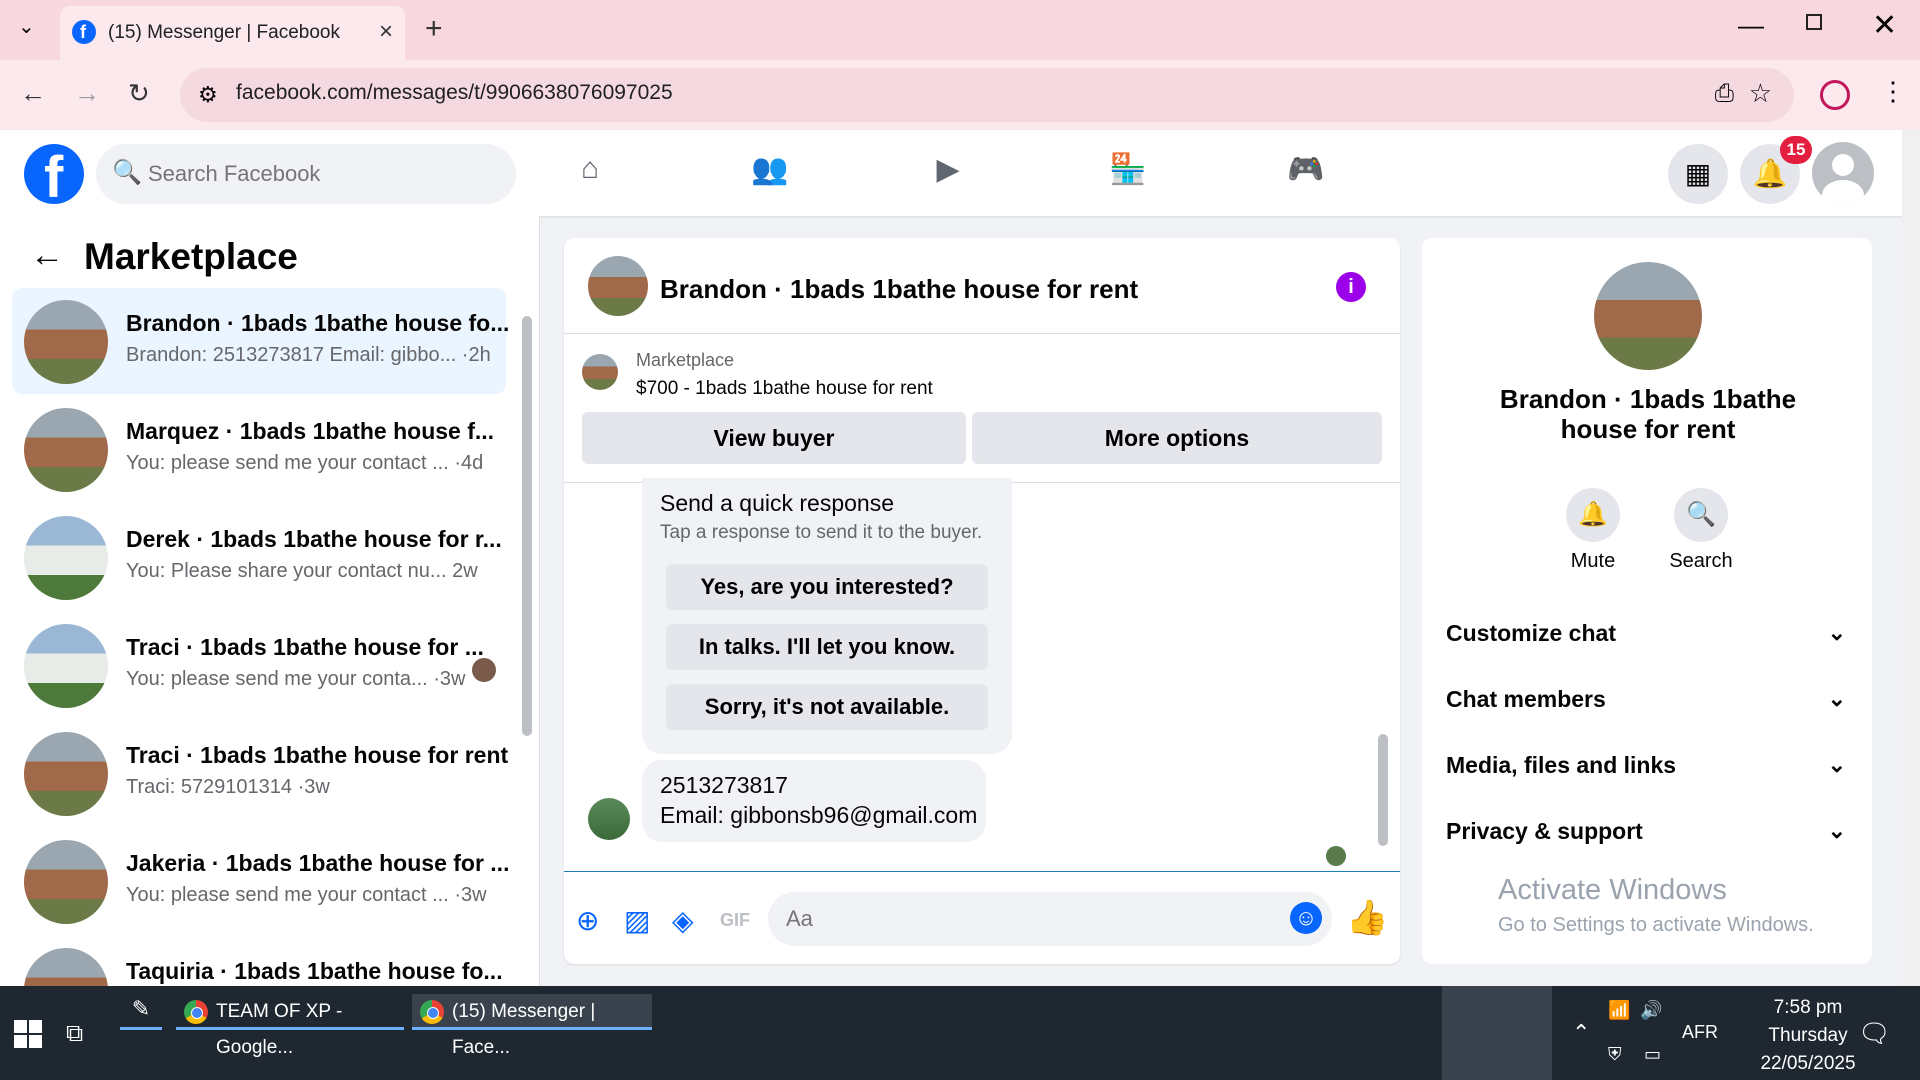 This screenshot has width=1920, height=1080. I want to click on conversation-preview: You: please send me your contact ... ·4d, so click(305, 463).